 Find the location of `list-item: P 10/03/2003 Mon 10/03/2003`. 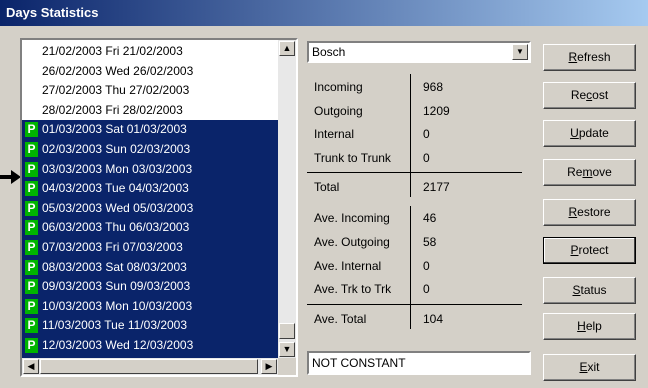

list-item: P 10/03/2003 Mon 10/03/2003 is located at coordinates (151, 306).